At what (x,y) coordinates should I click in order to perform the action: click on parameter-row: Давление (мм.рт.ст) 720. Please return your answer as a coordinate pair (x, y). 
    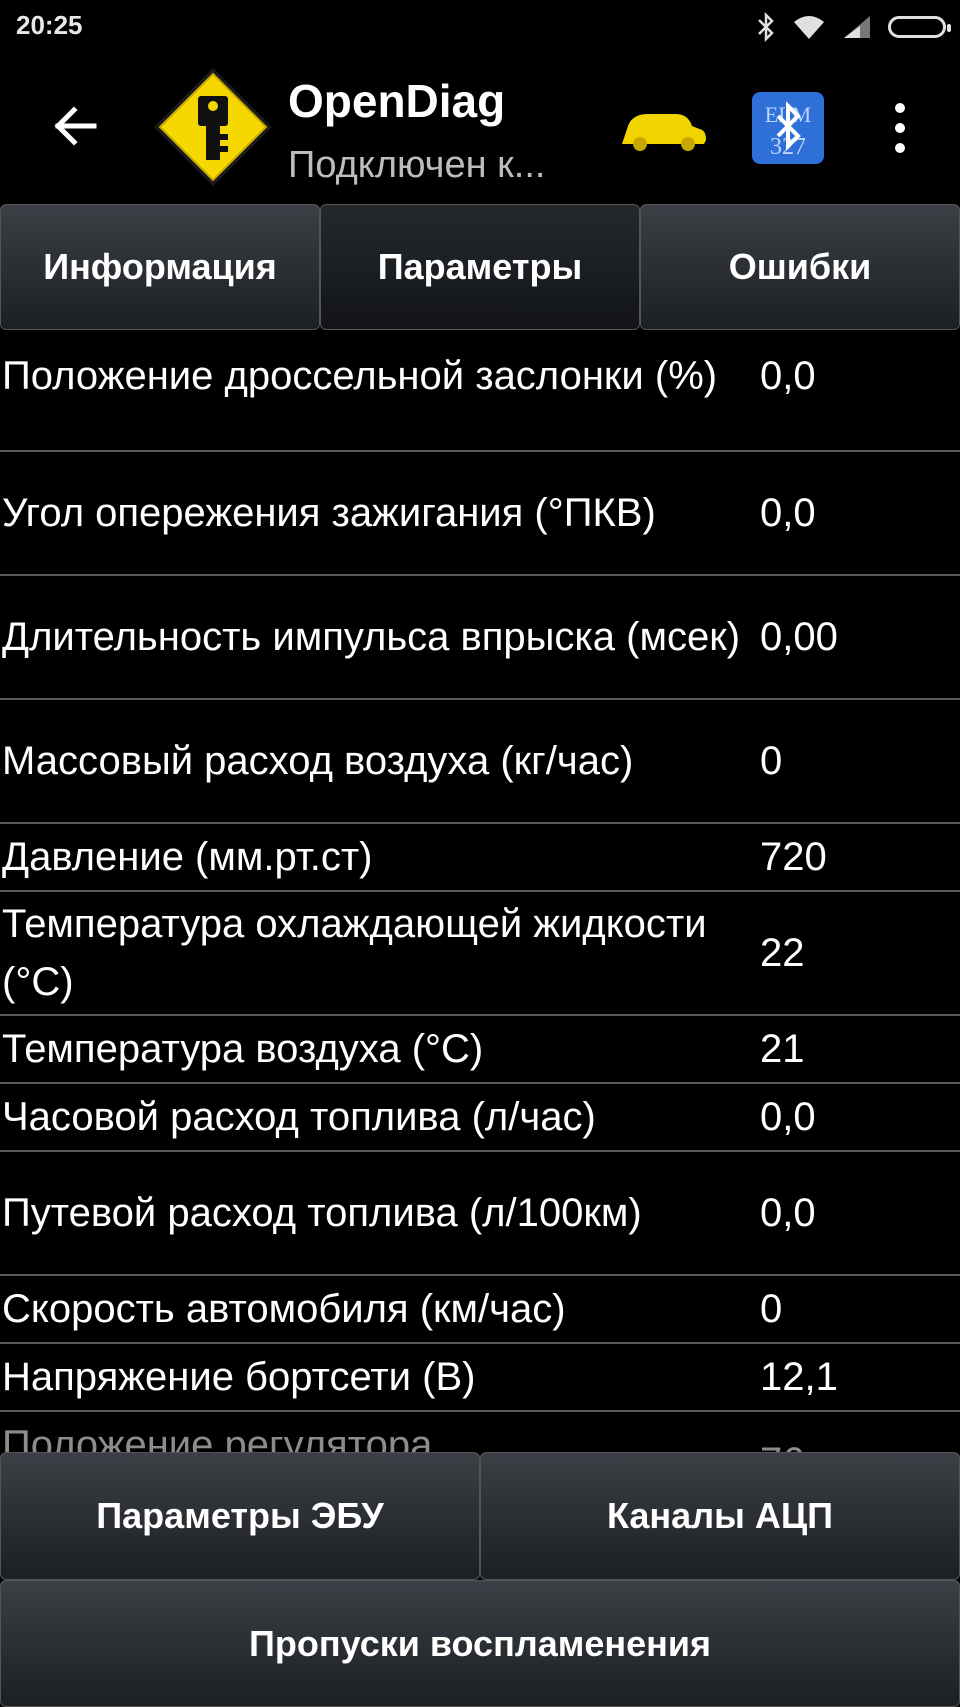
    Looking at the image, I should click on (480, 858).